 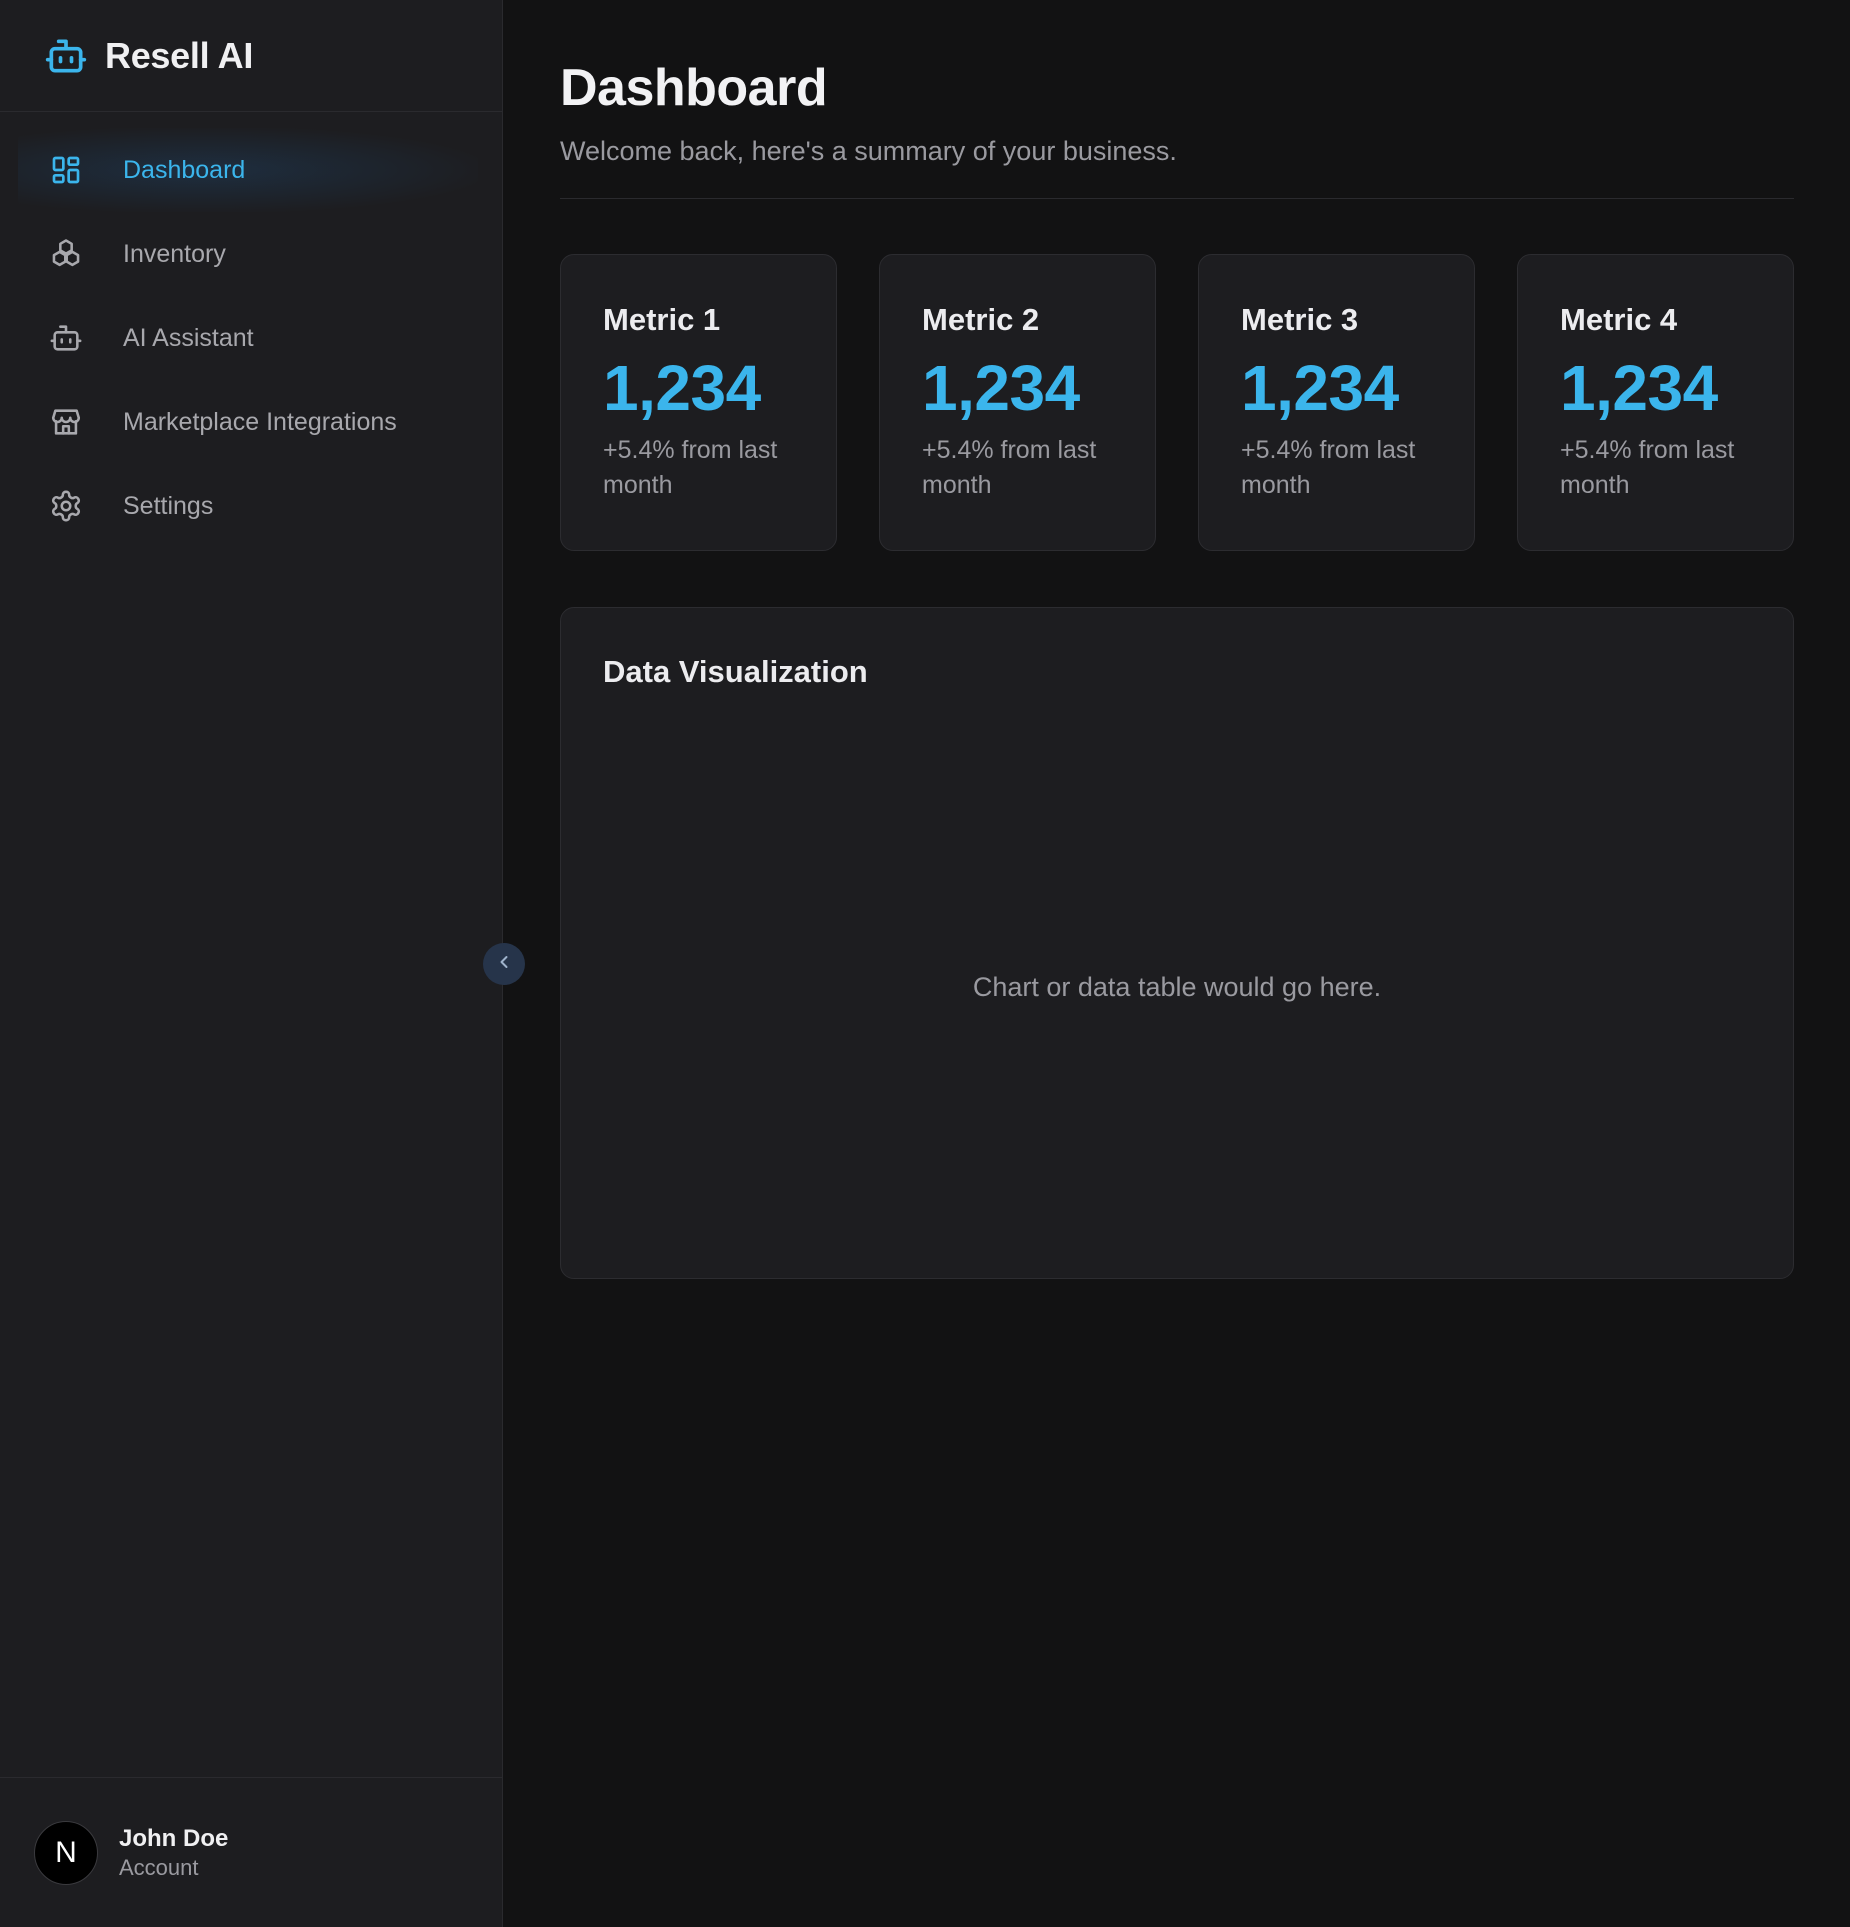 I want to click on metric-title: Metric 2, so click(x=981, y=319).